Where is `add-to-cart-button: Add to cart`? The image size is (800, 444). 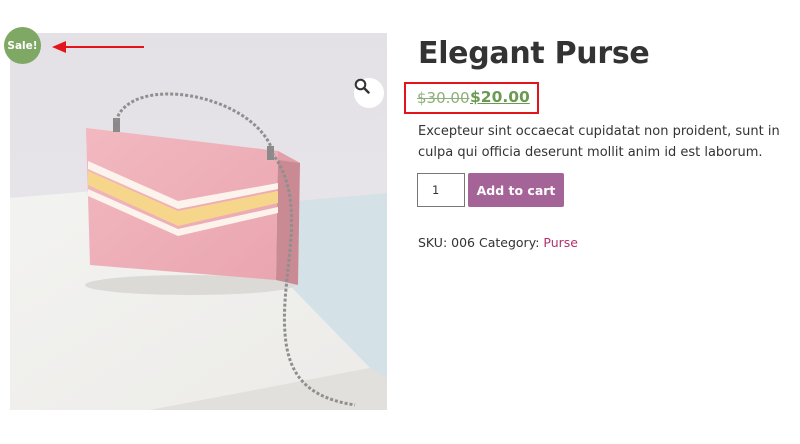
add-to-cart-button: Add to cart is located at coordinates (516, 190).